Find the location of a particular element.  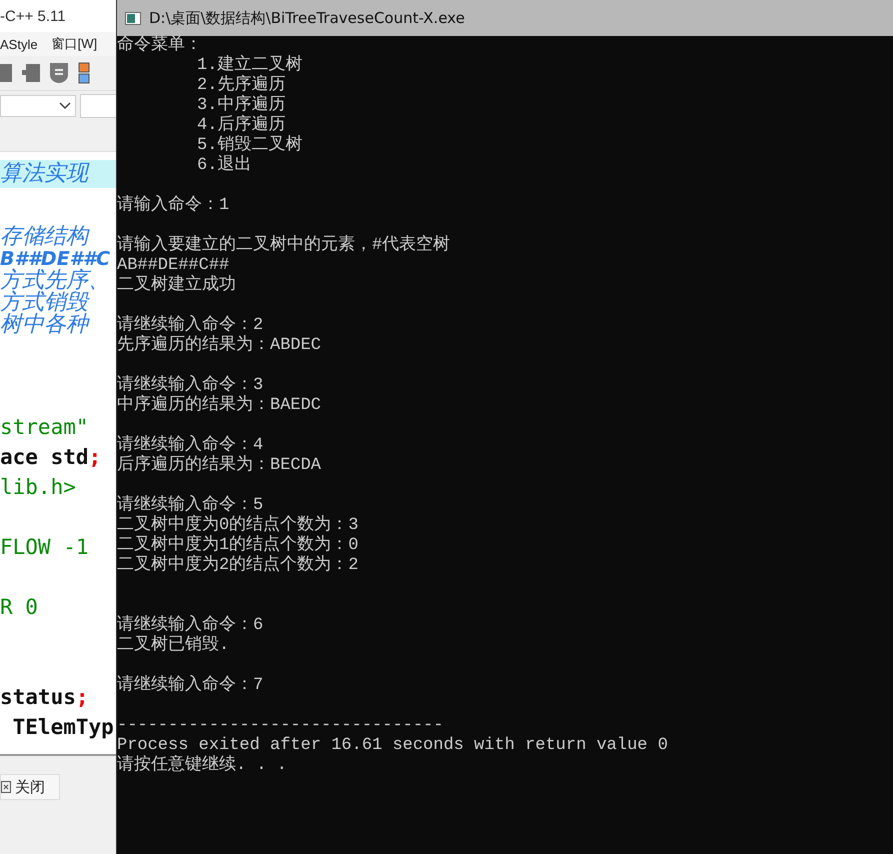

console-line: 请输入要建立的二叉树中的元素，#代表空树 is located at coordinates (283, 246).